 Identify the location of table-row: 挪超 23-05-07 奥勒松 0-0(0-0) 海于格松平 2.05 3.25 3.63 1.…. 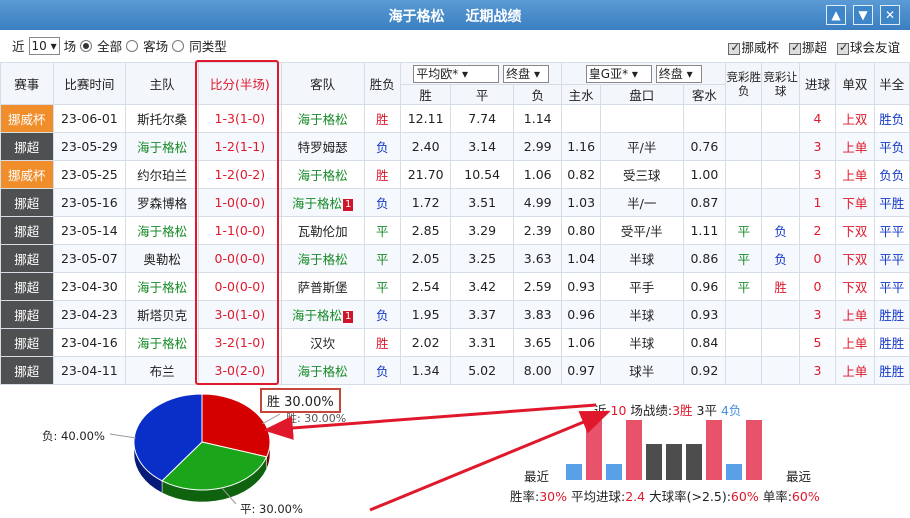
(455, 258).